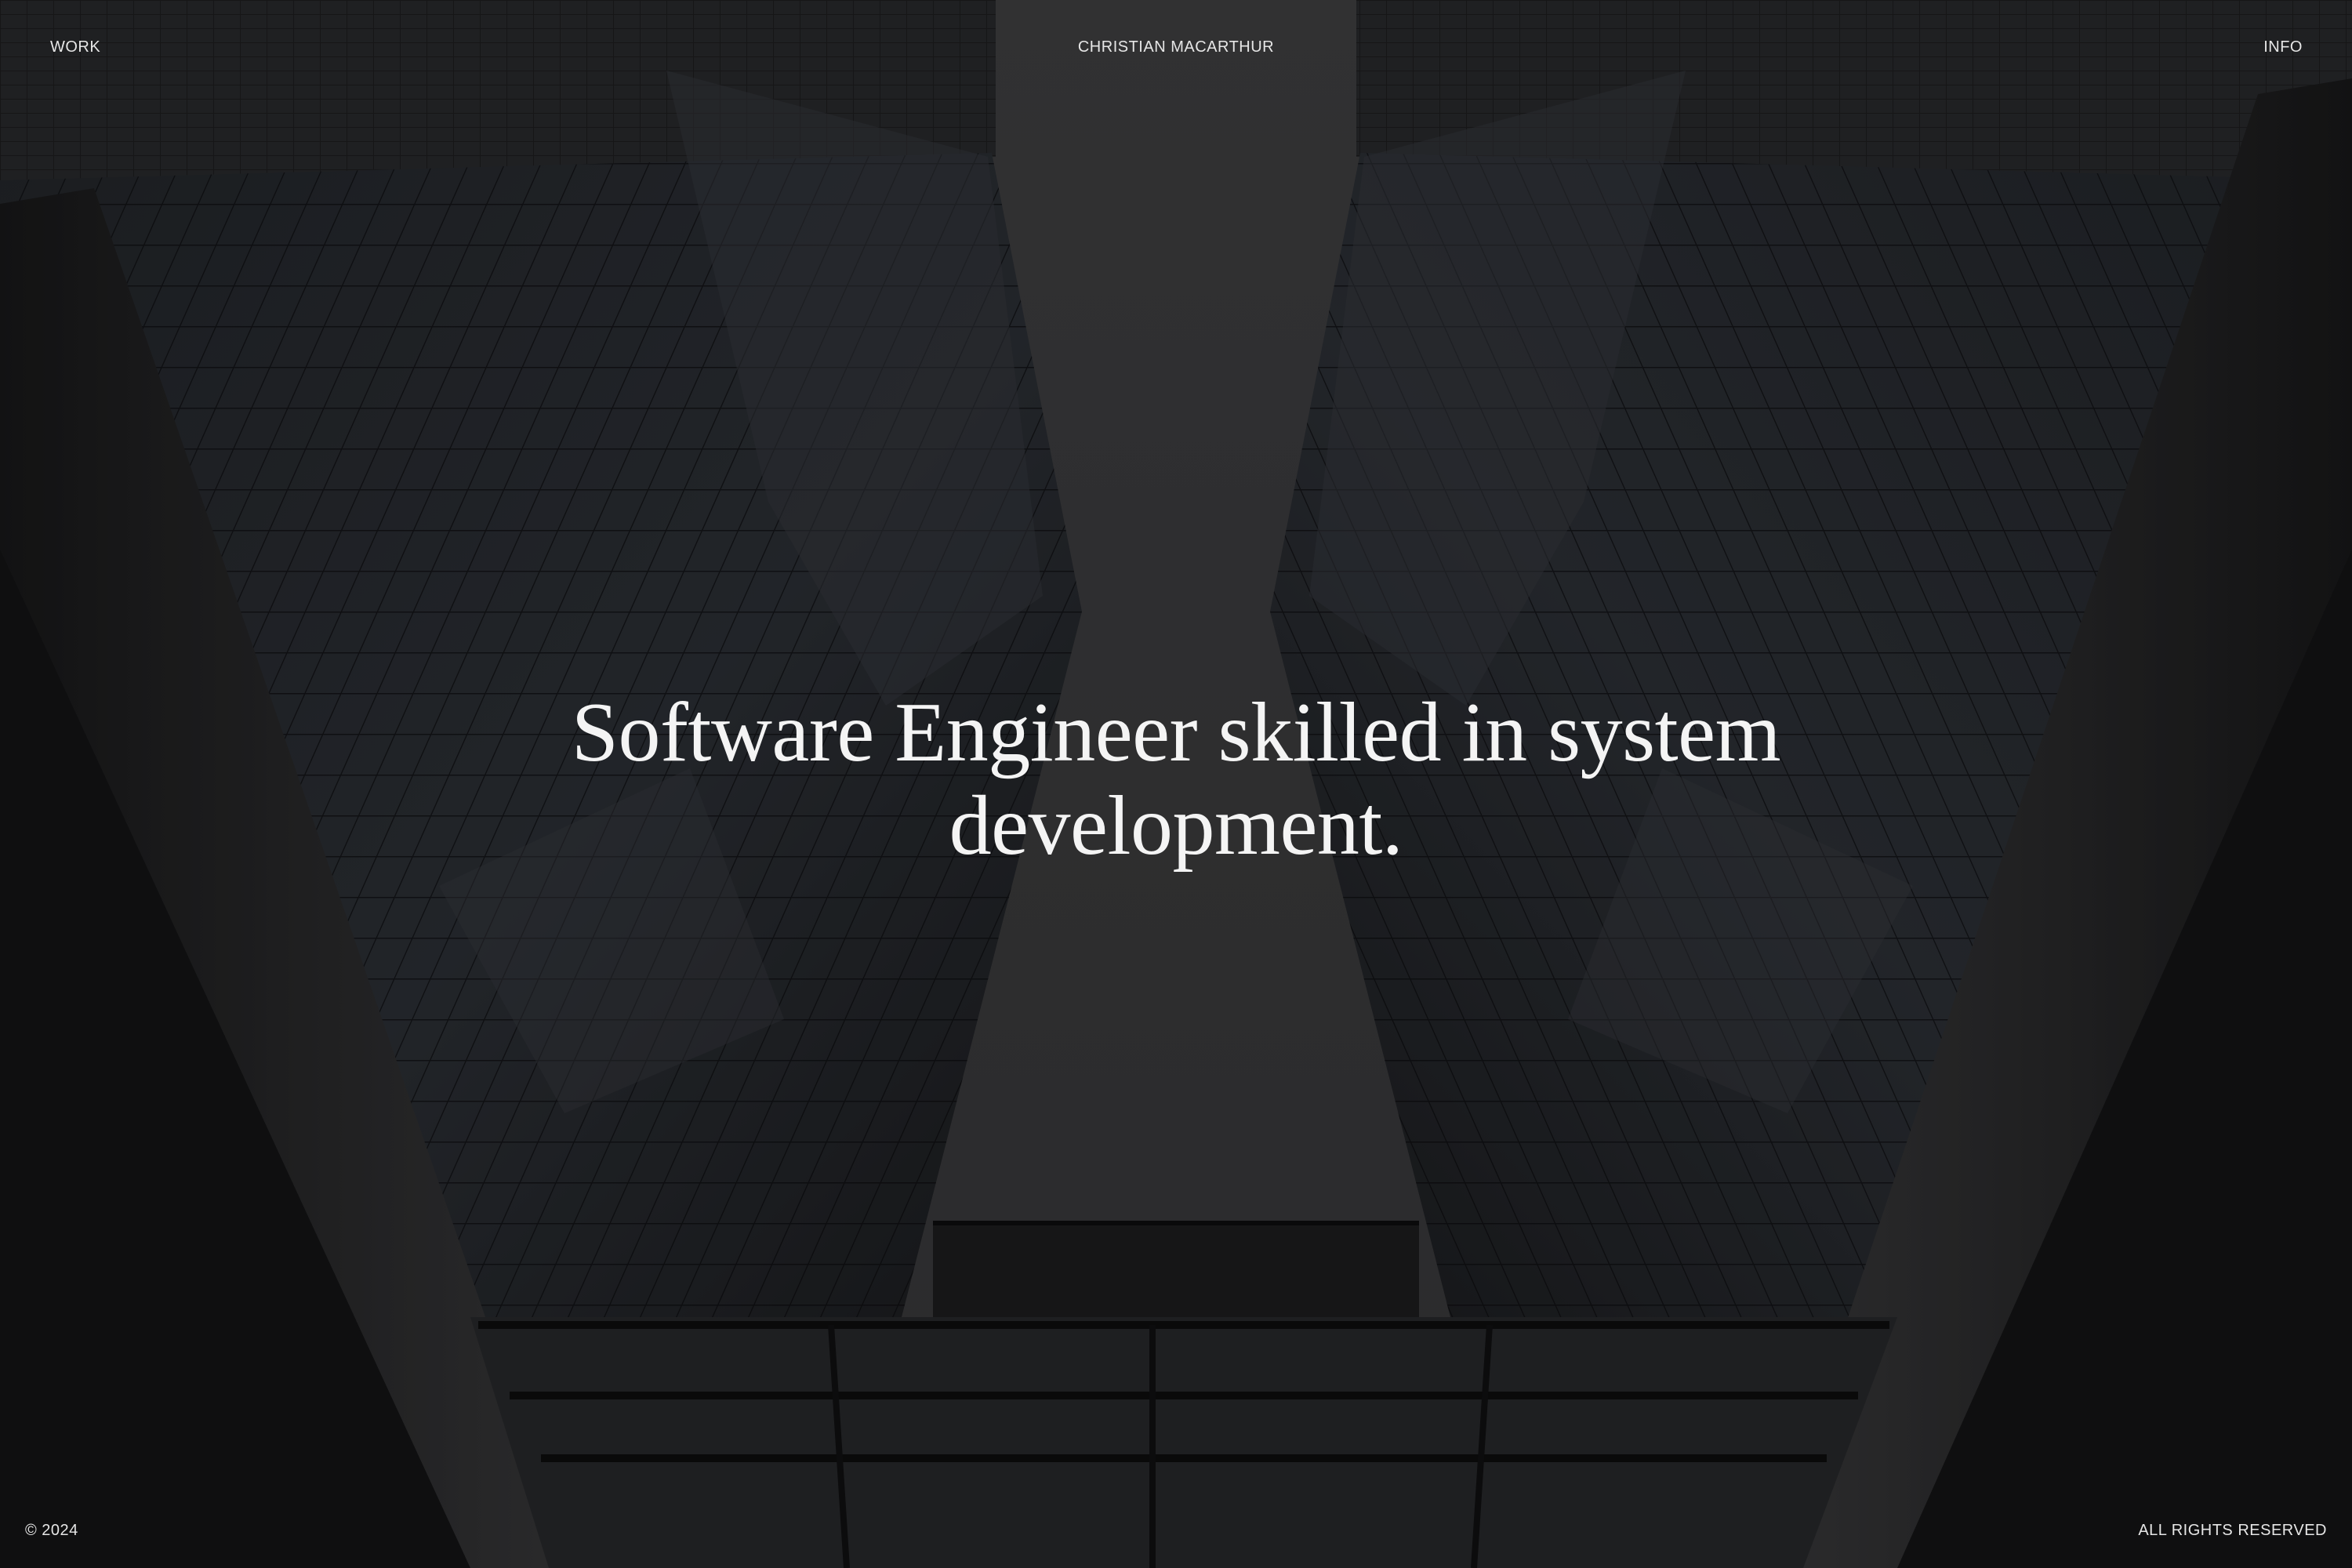  I want to click on site-title: CHRISTIAN MACARTHUR, so click(1176, 47).